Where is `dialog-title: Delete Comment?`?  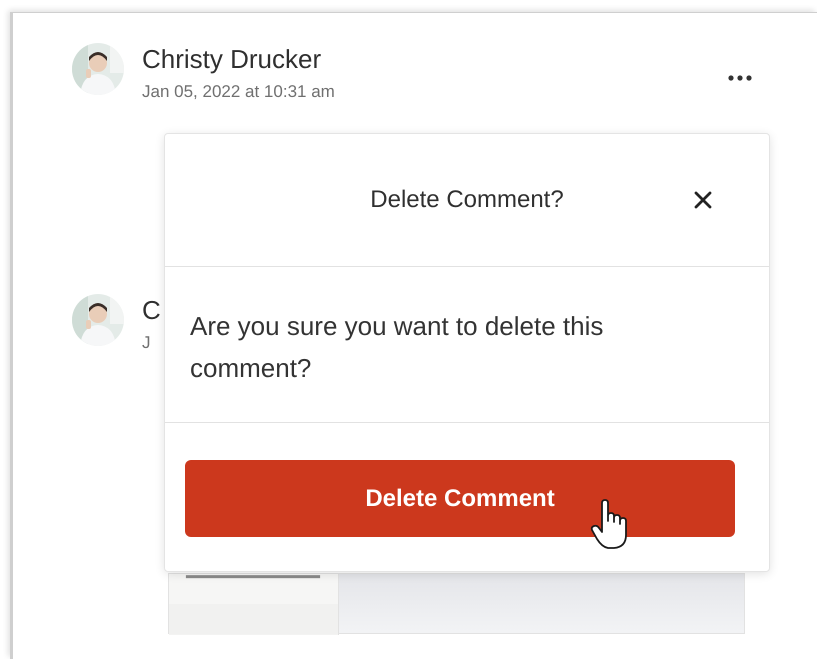 dialog-title: Delete Comment? is located at coordinates (467, 200).